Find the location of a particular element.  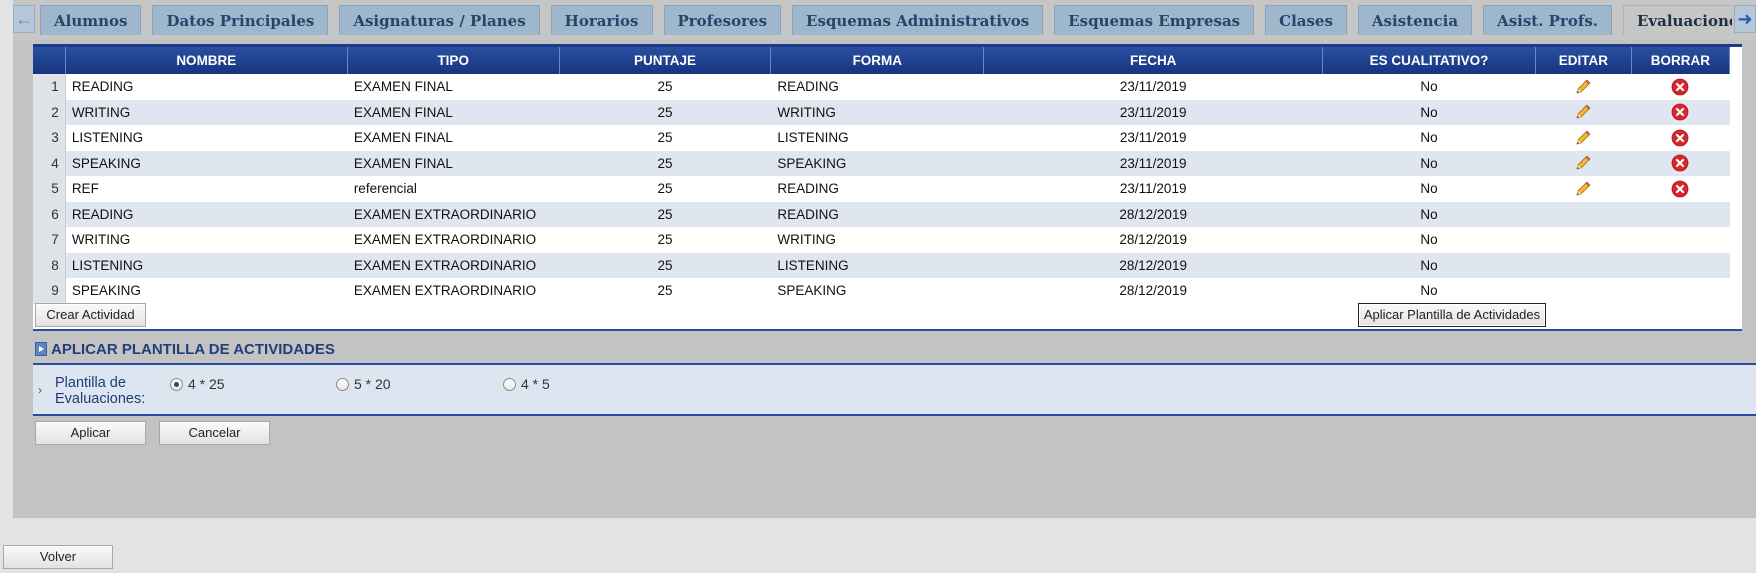

tab-clases: Clases is located at coordinates (1306, 20).